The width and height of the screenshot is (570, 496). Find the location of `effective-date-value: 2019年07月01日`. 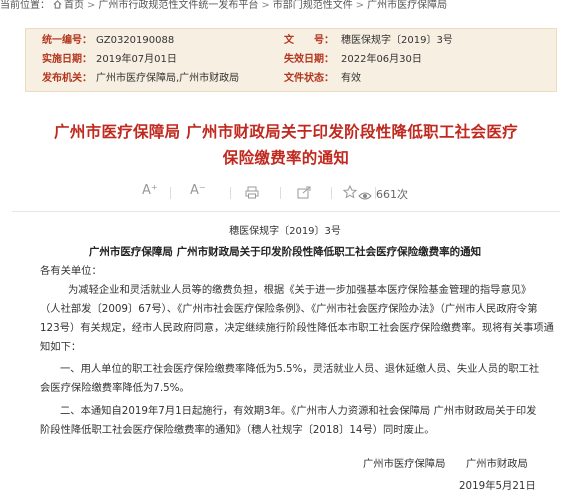

effective-date-value: 2019年07月01日 is located at coordinates (136, 59).